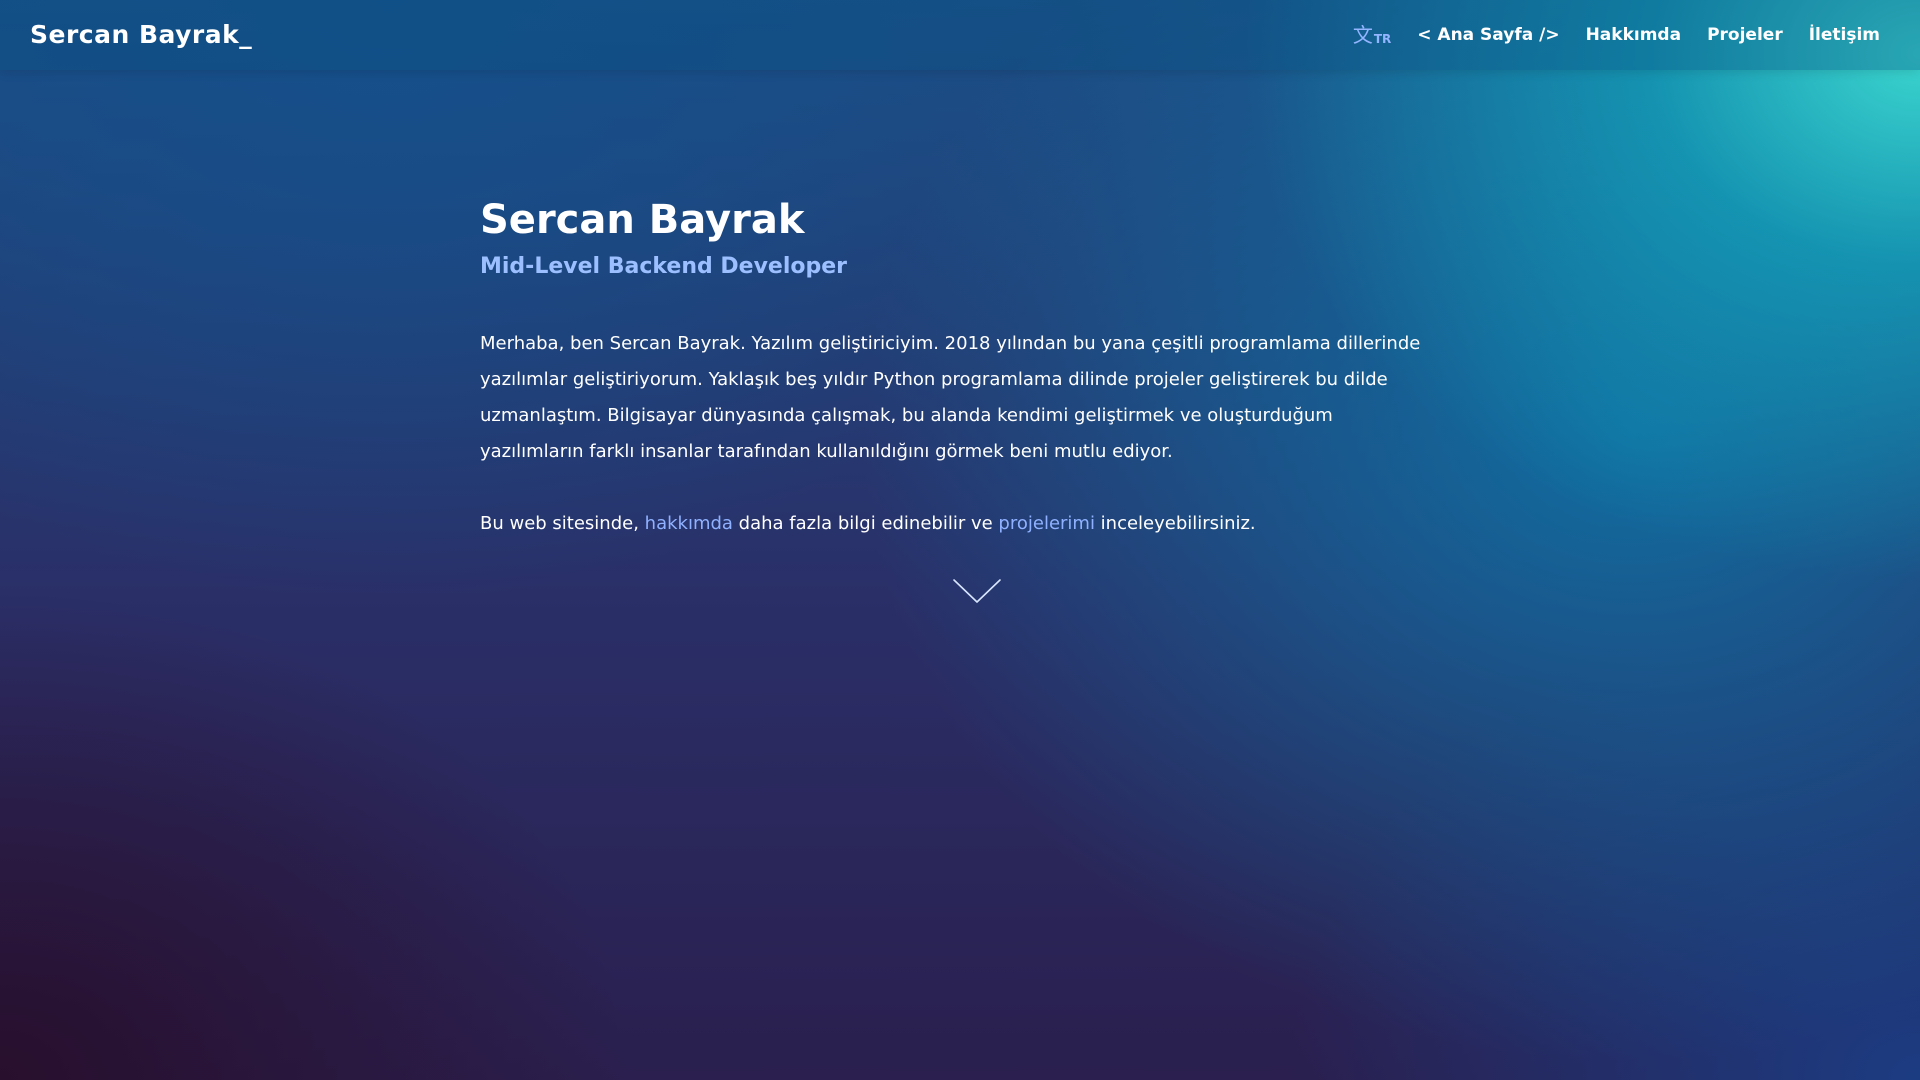 This screenshot has height=1080, width=1920. I want to click on nav-link-contact: İletişim, so click(1844, 35).